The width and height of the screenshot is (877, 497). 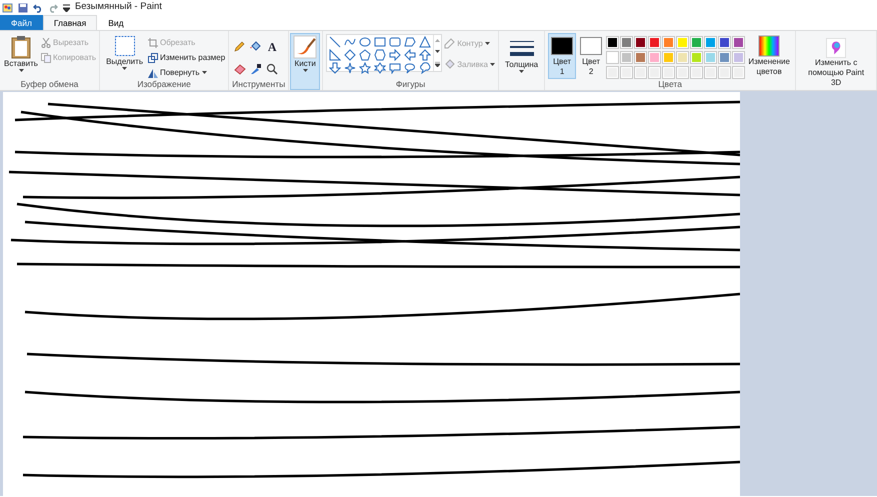 I want to click on paint-app-icon, so click(x=7, y=7).